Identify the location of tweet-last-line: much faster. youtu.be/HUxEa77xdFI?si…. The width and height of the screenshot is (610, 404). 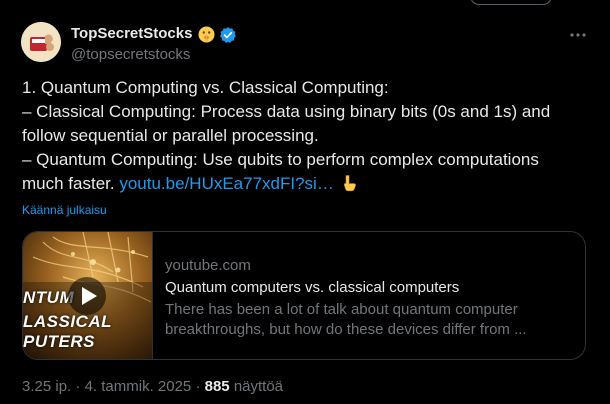
(307, 184).